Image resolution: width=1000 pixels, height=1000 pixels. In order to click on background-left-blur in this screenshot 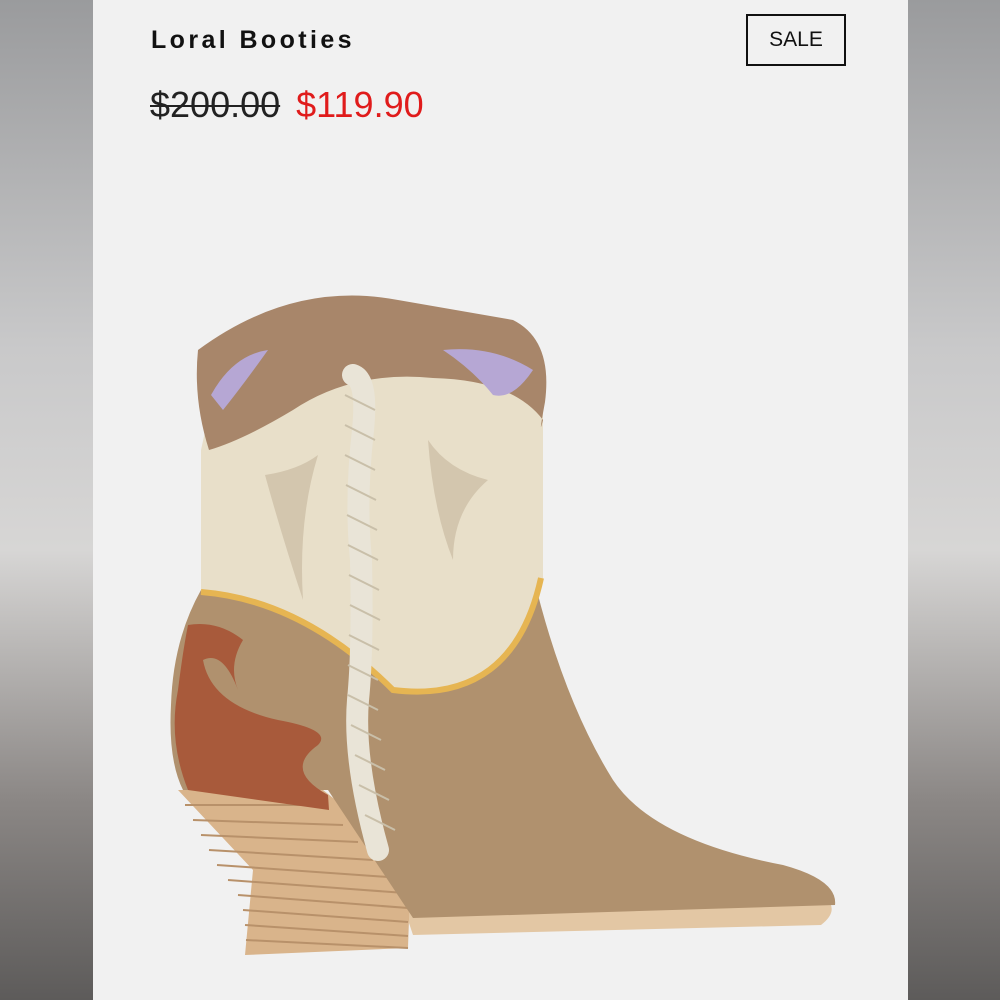, I will do `click(46, 500)`.